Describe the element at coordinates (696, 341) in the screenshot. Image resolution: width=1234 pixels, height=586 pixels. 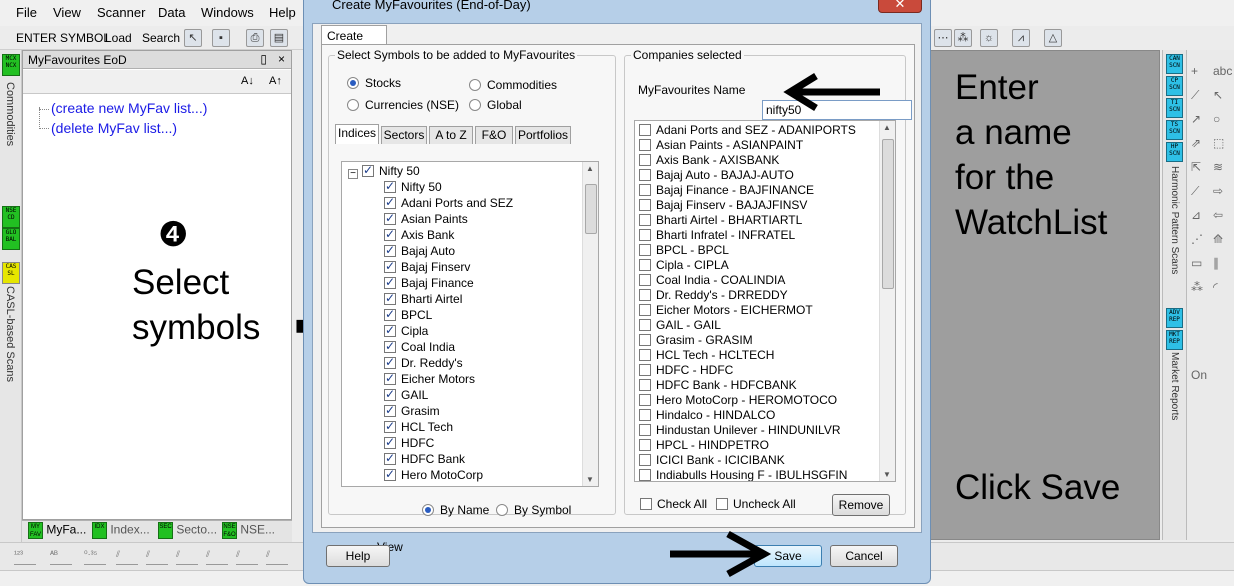
I see `company-row: Grasim - GRASIM` at that location.